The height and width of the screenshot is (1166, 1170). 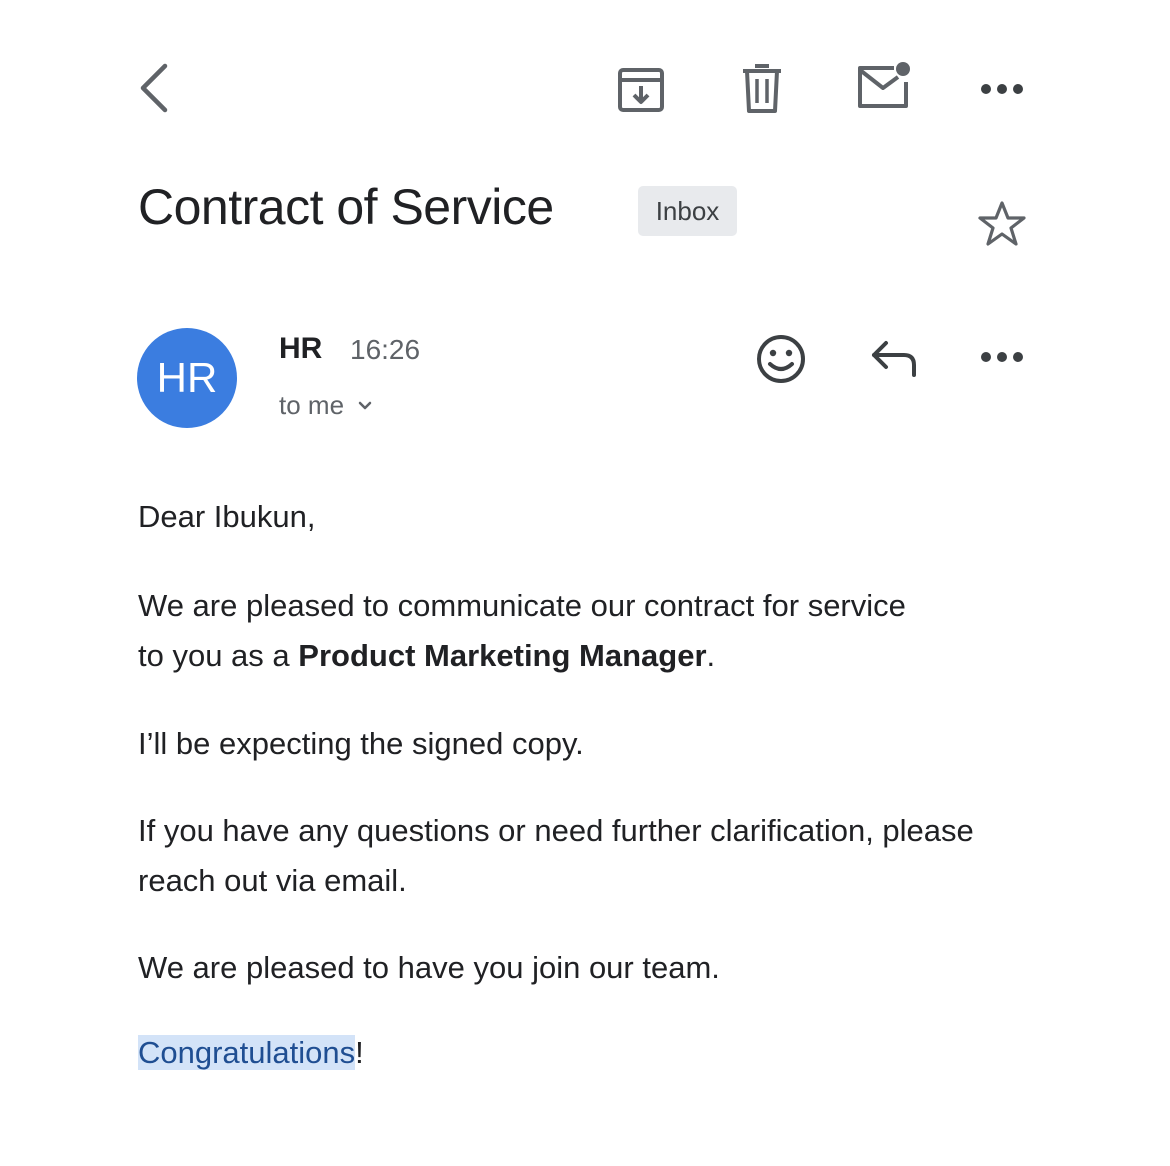 I want to click on more-options-button, so click(x=1002, y=89).